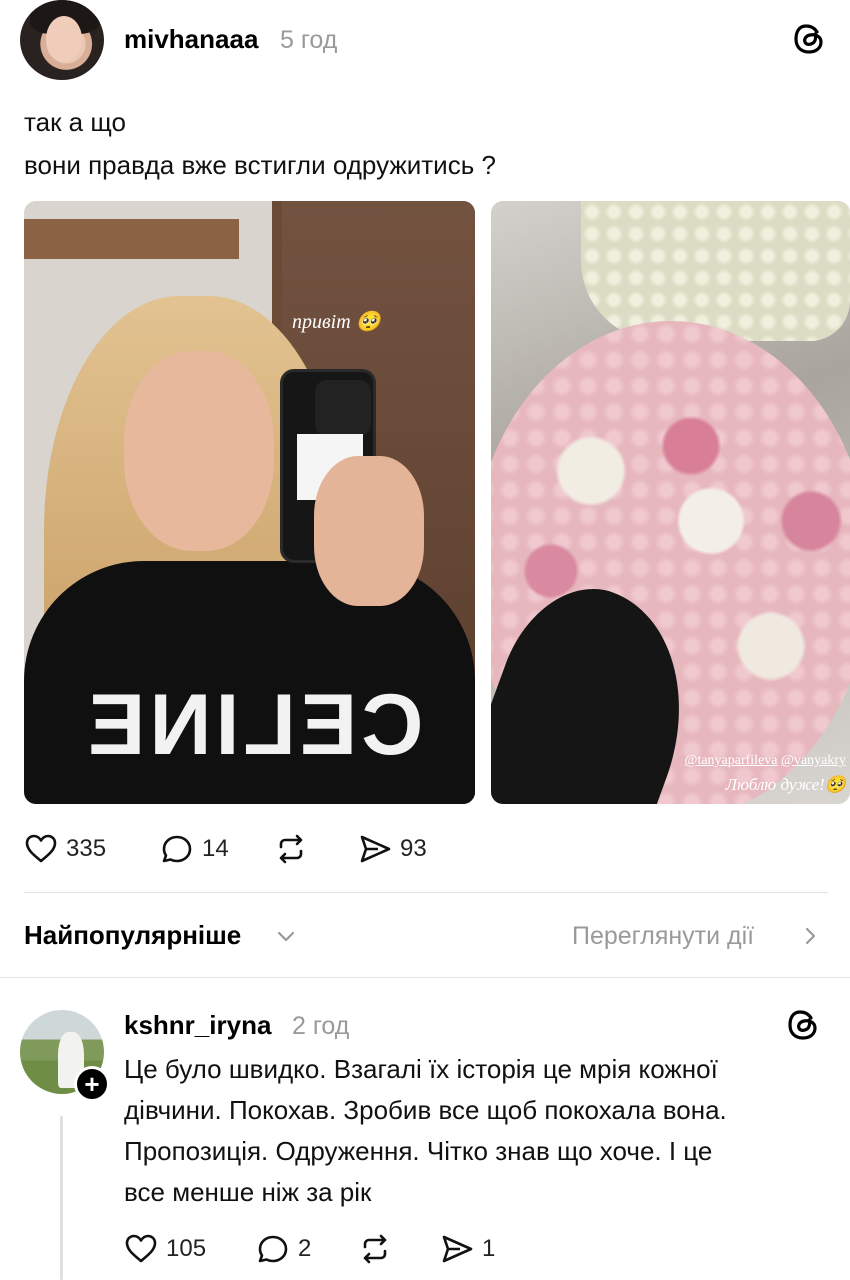  Describe the element at coordinates (165, 1249) in the screenshot. I see `reply-like-button: 105` at that location.